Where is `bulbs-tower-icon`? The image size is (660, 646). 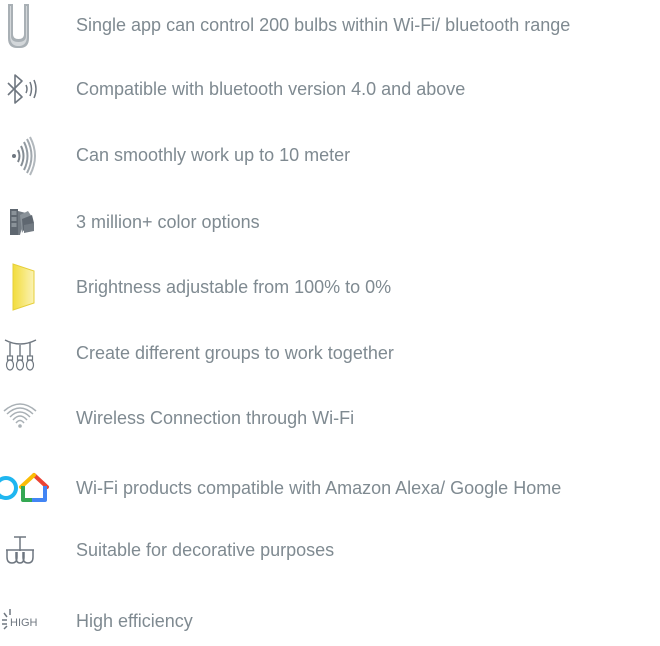 bulbs-tower-icon is located at coordinates (18, 26).